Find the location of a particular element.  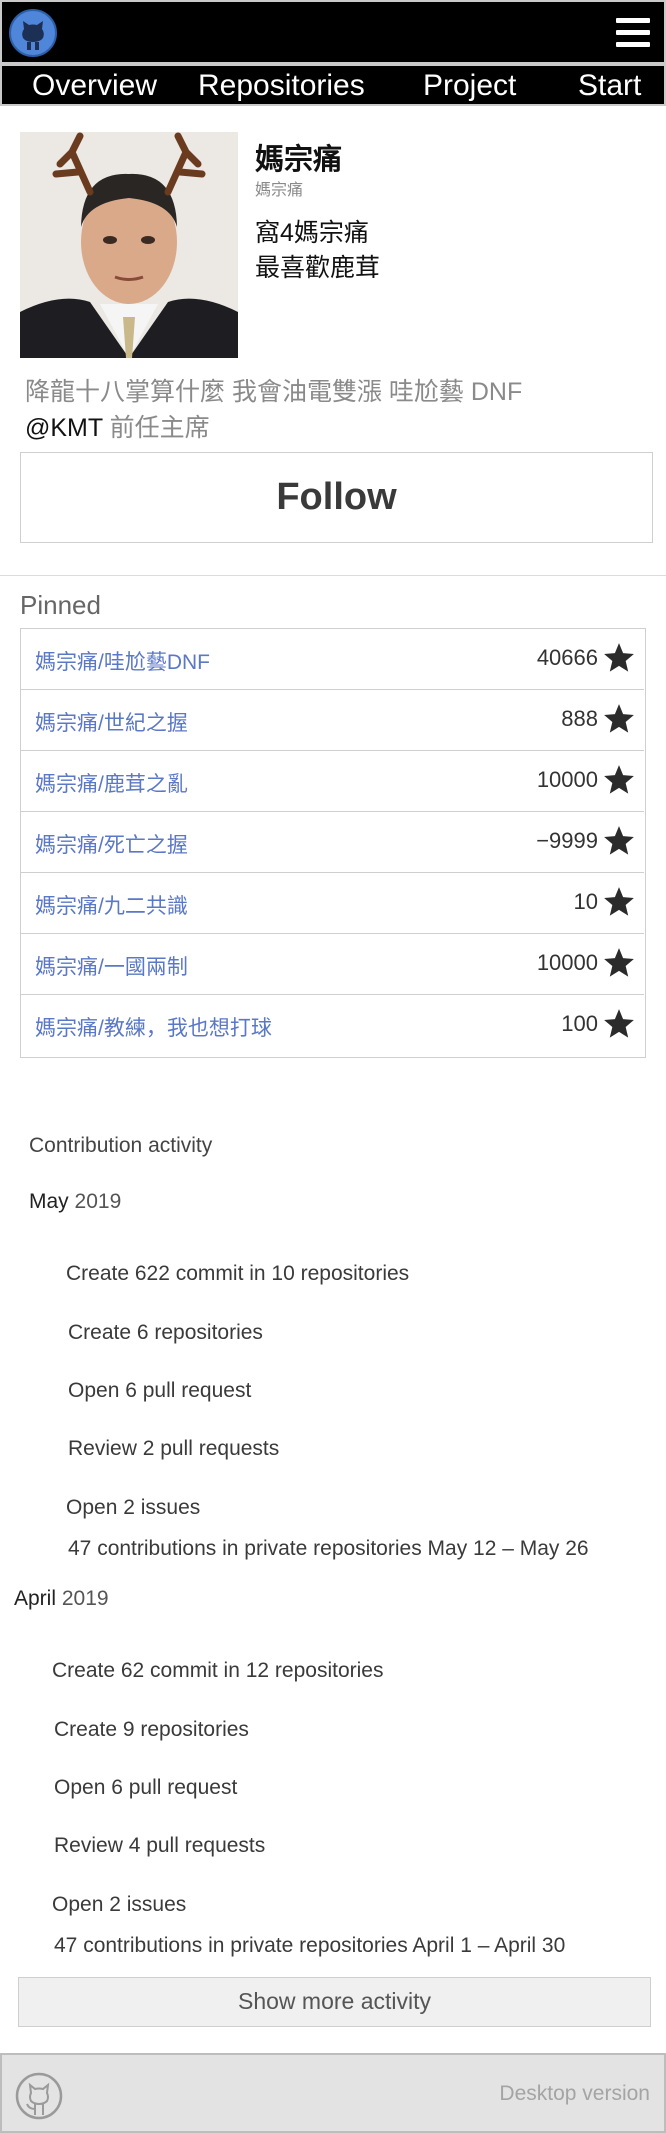

pinned-item: 媽宗痛/世紀之握 888 is located at coordinates (332, 720).